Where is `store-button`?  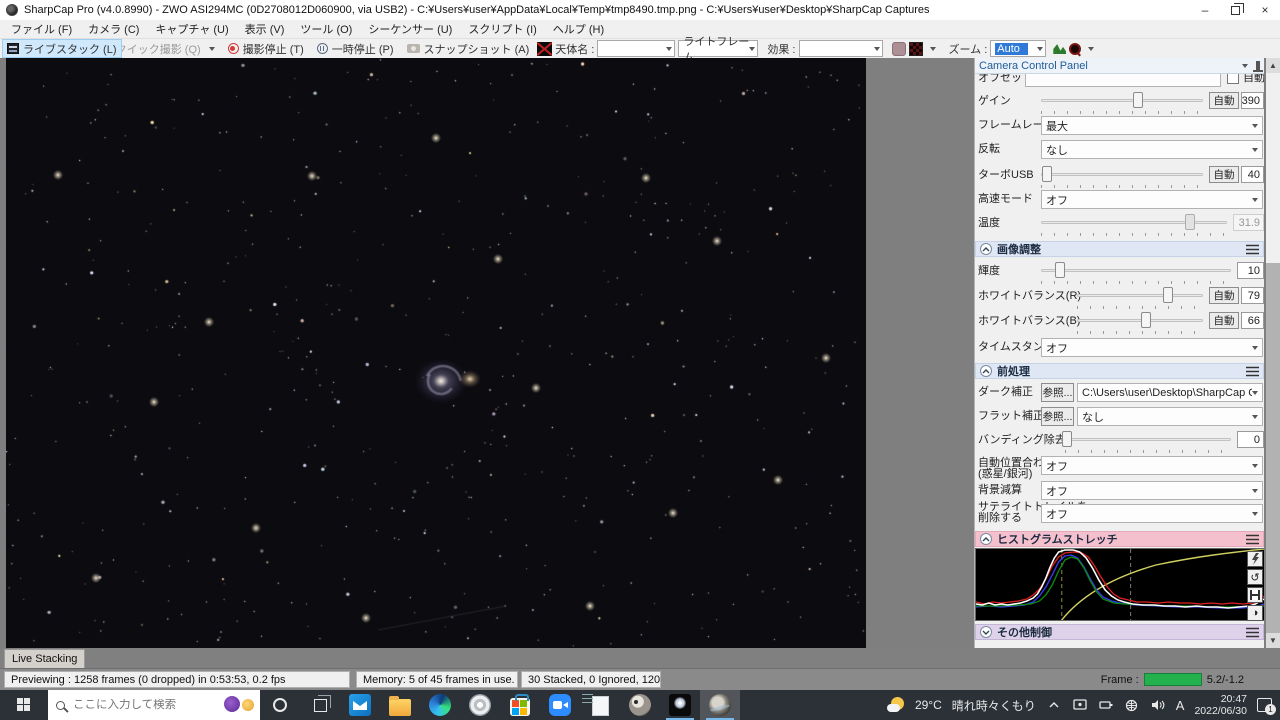 store-button is located at coordinates (520, 705).